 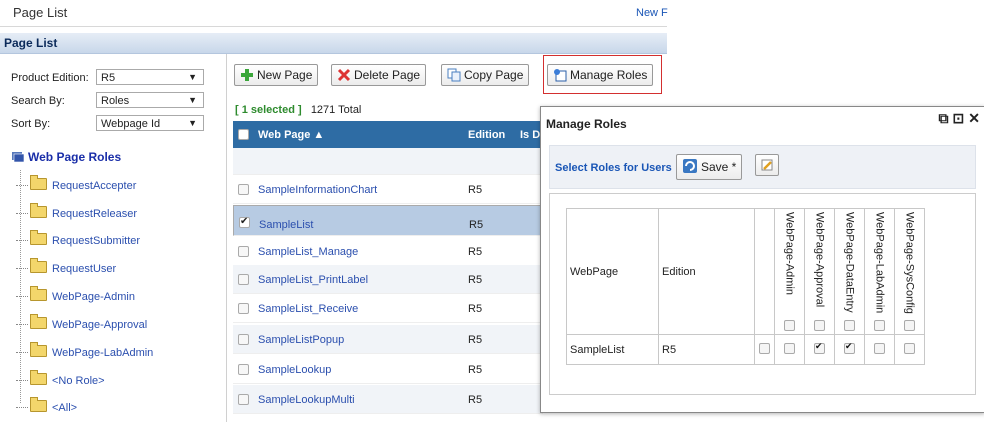 I want to click on sort-by-select: Webpage Id ▼, so click(x=150, y=123).